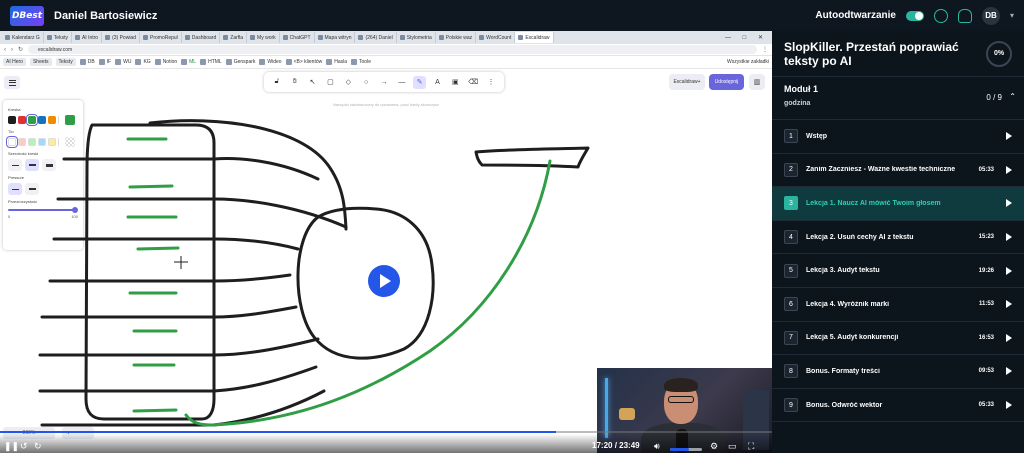  What do you see at coordinates (12, 50) in the screenshot?
I see `forward-icon: ›` at bounding box center [12, 50].